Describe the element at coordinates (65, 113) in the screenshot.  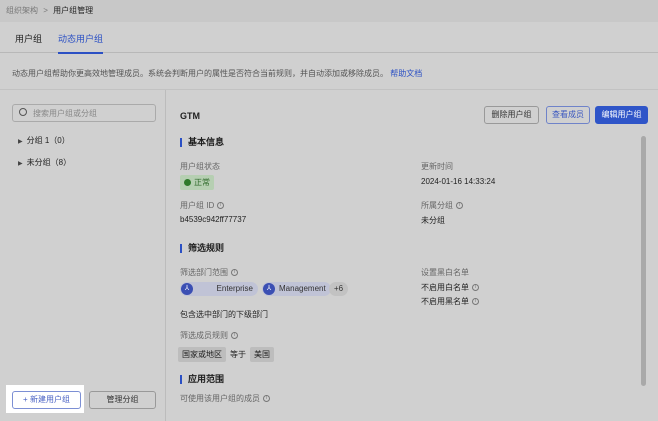
I see `search-placeholder: 搜索用户组或分组` at that location.